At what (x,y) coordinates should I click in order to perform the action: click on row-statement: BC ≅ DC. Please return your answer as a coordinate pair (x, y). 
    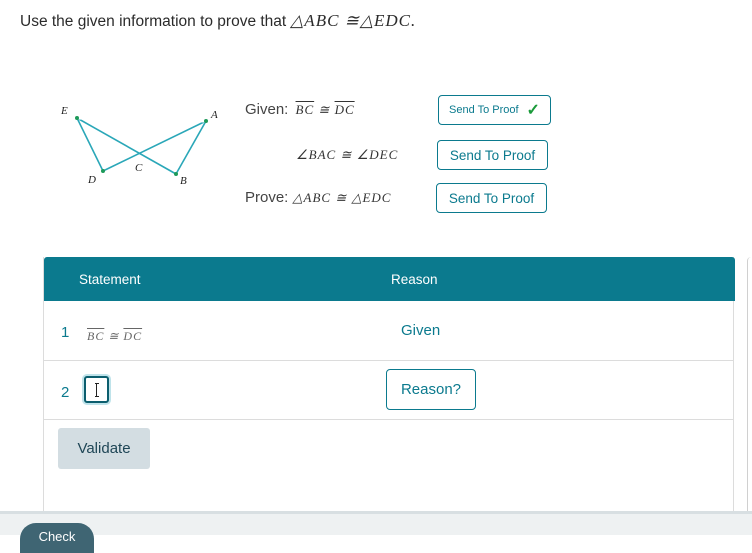
    Looking at the image, I should click on (115, 336).